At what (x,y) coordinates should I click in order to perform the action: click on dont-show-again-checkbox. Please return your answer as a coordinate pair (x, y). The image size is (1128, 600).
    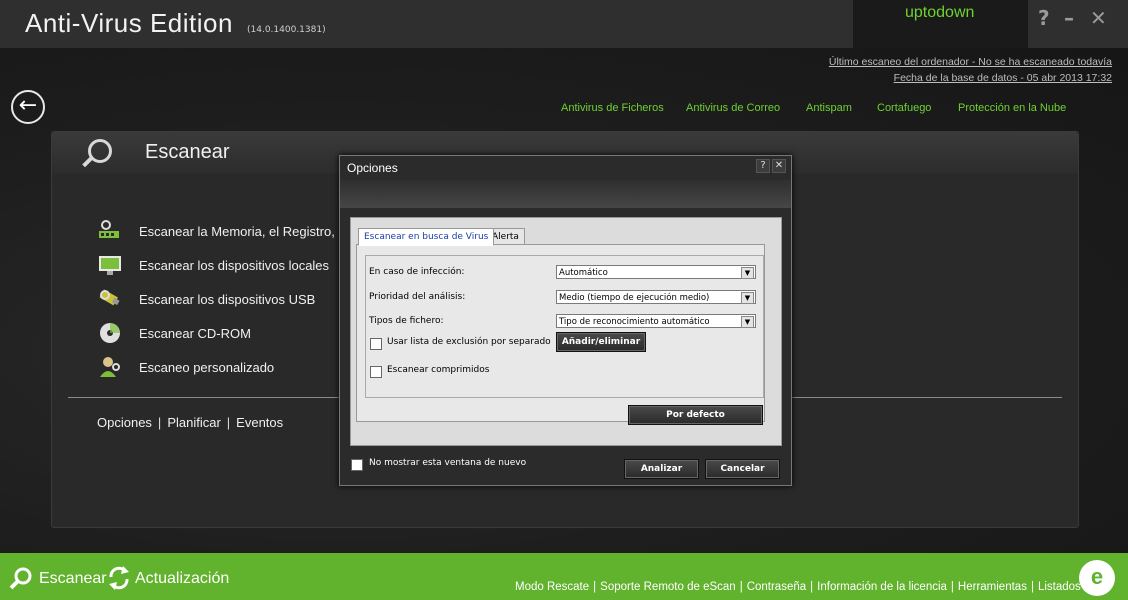
    Looking at the image, I should click on (357, 465).